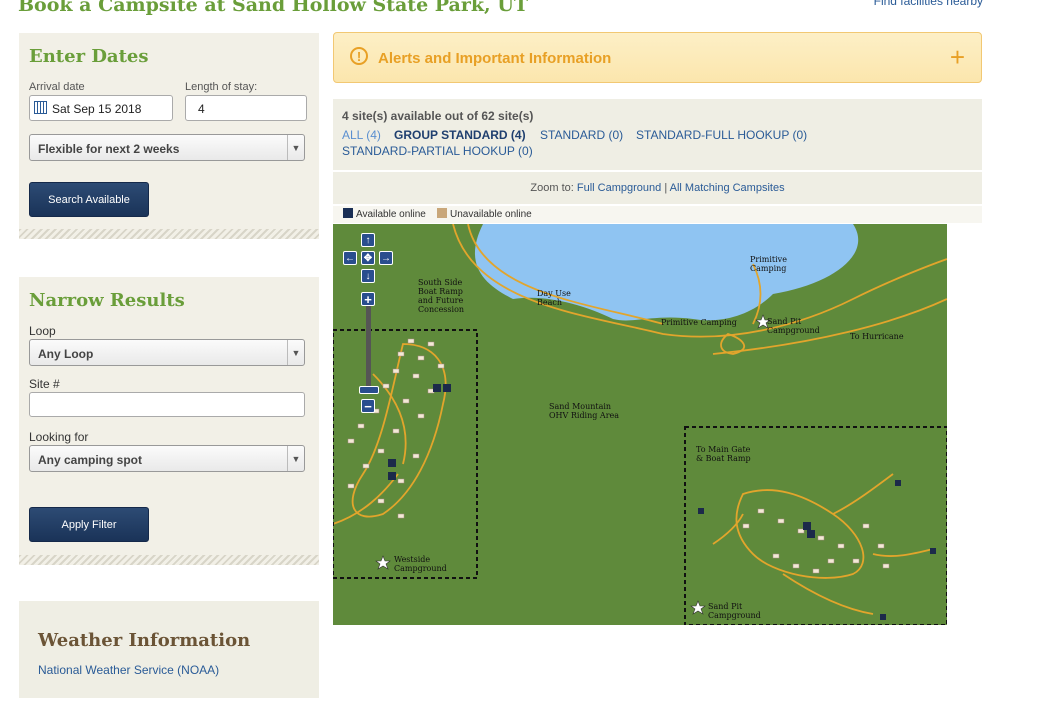 The width and height of the screenshot is (1047, 709). Describe the element at coordinates (877, 336) in the screenshot. I see `map-label-to-hurricane: To Hurricane` at that location.